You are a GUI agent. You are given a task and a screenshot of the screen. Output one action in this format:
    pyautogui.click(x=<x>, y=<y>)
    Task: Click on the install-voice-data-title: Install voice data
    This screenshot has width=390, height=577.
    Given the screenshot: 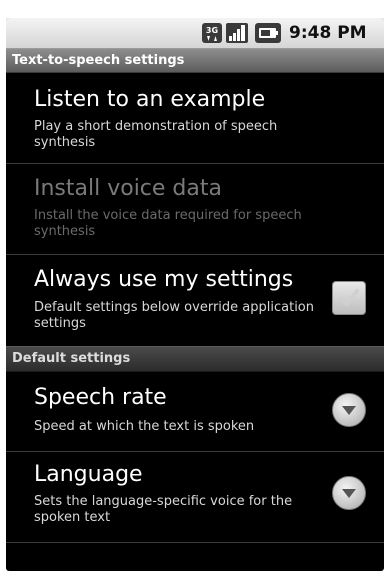 What is the action you would take?
    pyautogui.click(x=128, y=188)
    